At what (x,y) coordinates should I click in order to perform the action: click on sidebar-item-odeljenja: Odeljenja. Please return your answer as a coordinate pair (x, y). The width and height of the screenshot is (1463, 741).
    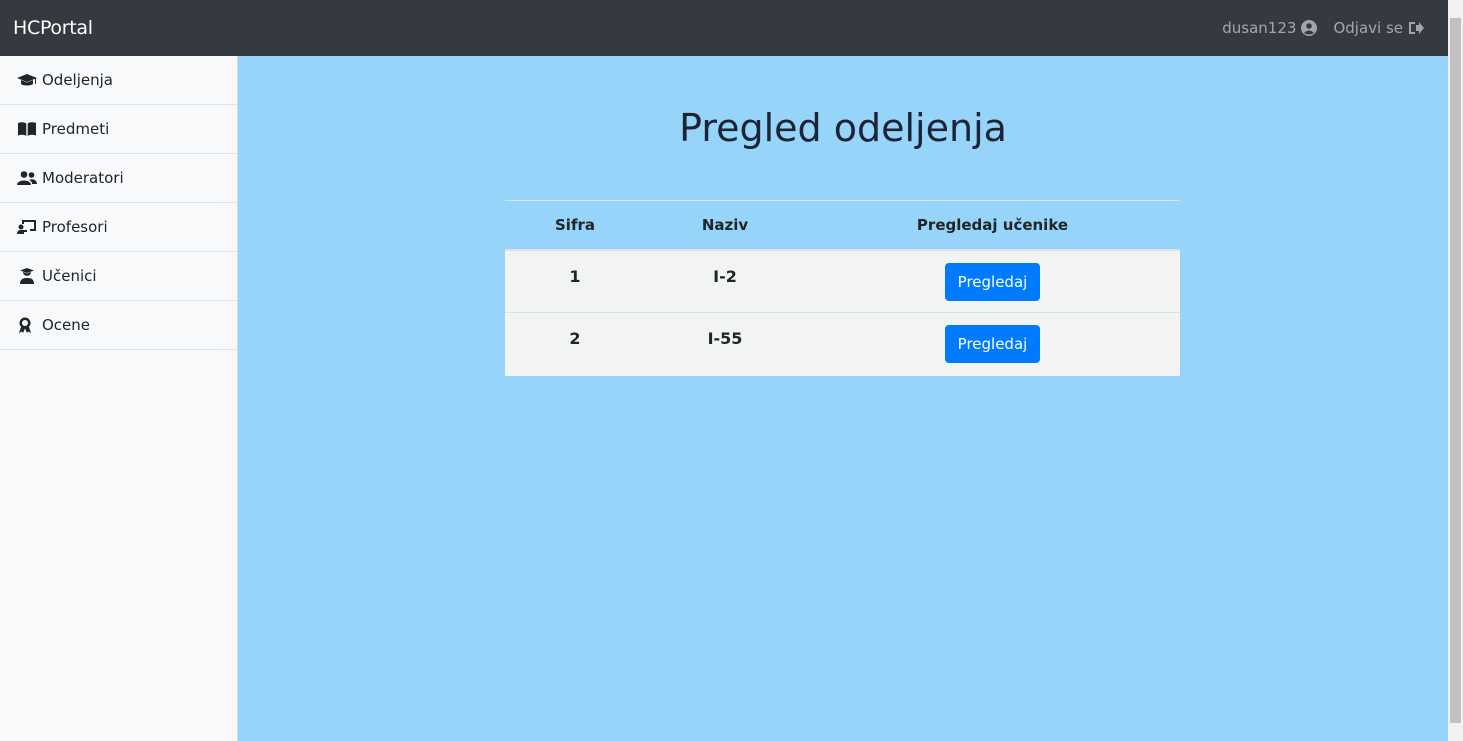
    Looking at the image, I should click on (118, 80).